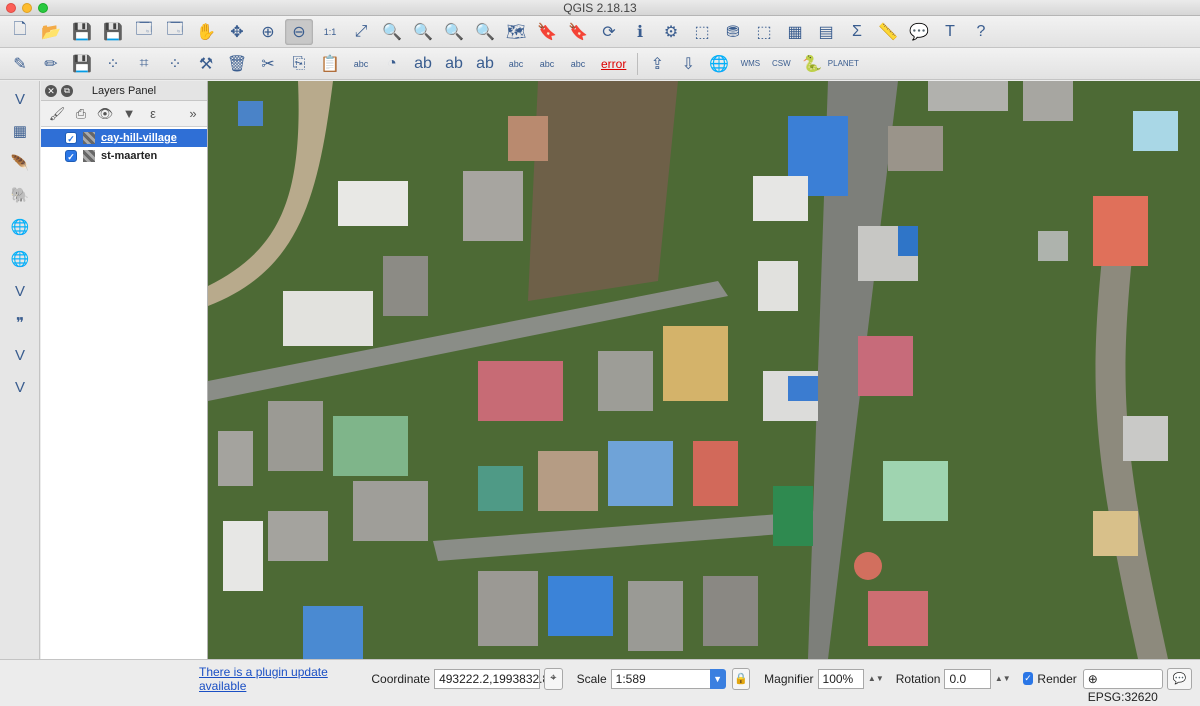  I want to click on save-as-icon: 💾, so click(113, 32).